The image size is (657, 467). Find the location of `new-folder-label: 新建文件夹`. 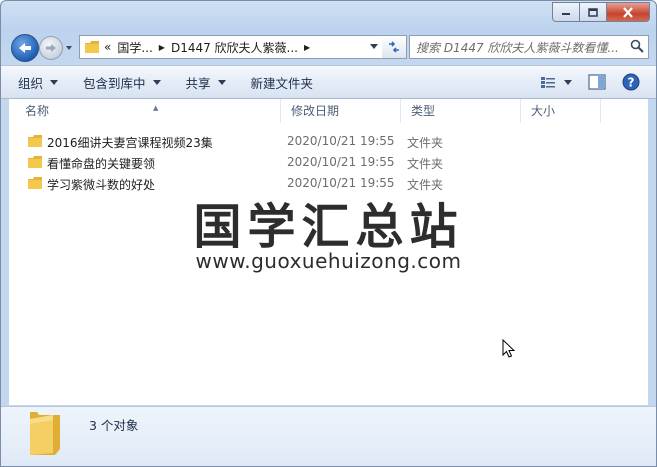

new-folder-label: 新建文件夹 is located at coordinates (282, 83).